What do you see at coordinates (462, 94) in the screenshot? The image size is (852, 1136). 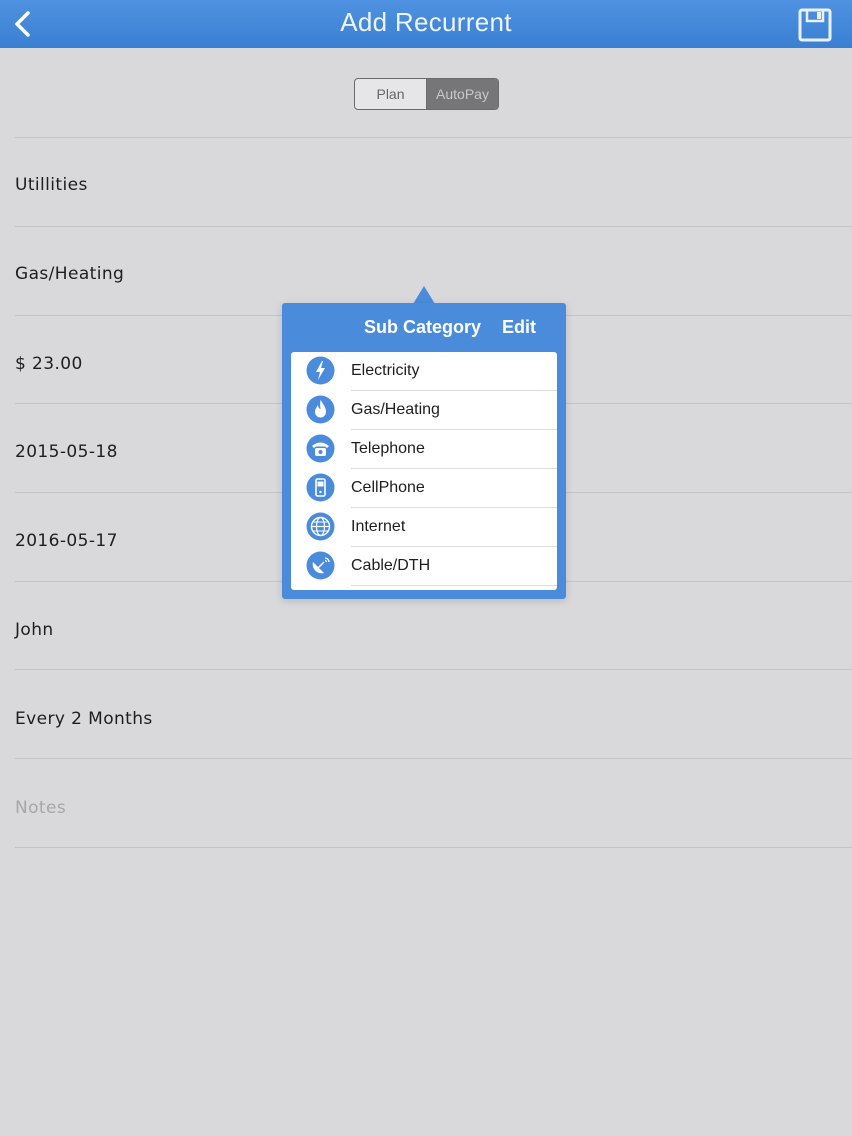 I see `segment-autopay: AutoPay` at bounding box center [462, 94].